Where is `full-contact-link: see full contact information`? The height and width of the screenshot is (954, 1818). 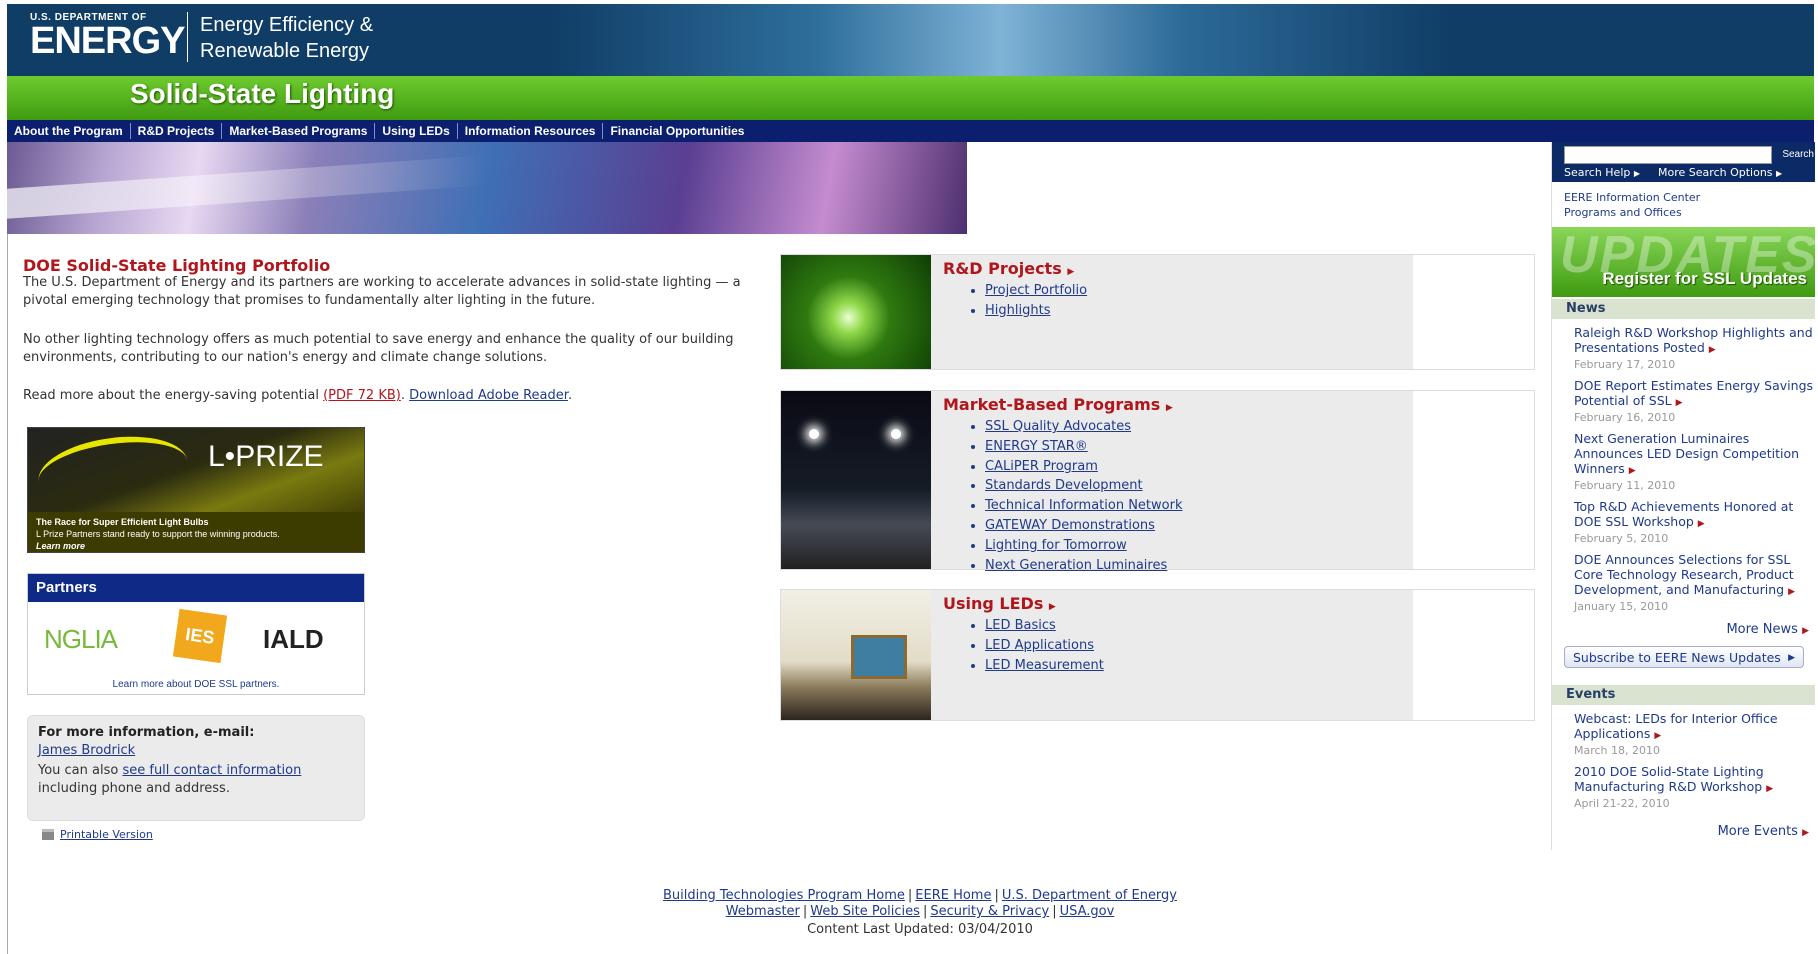 full-contact-link: see full contact information is located at coordinates (211, 770).